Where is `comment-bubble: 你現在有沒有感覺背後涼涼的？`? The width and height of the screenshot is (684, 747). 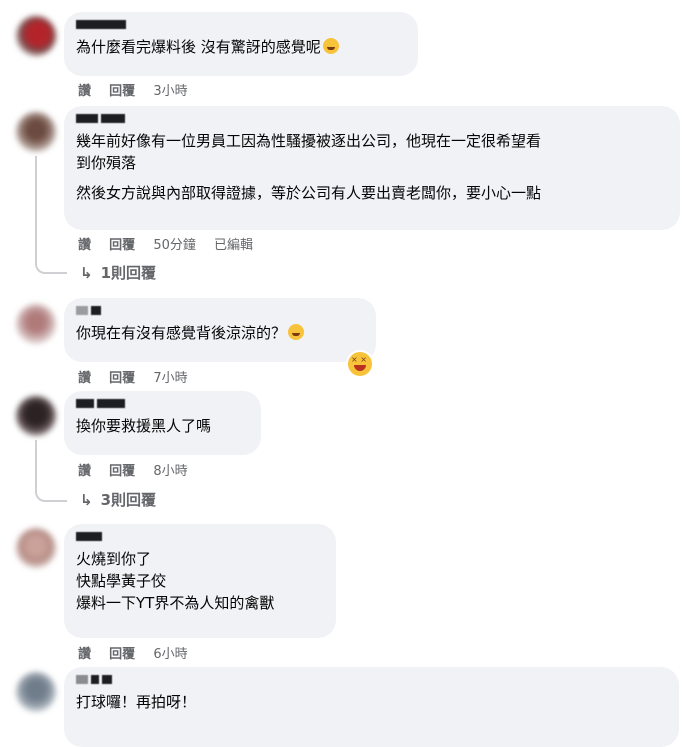
comment-bubble: 你現在有沒有感覺背後涼涼的？ is located at coordinates (220, 330).